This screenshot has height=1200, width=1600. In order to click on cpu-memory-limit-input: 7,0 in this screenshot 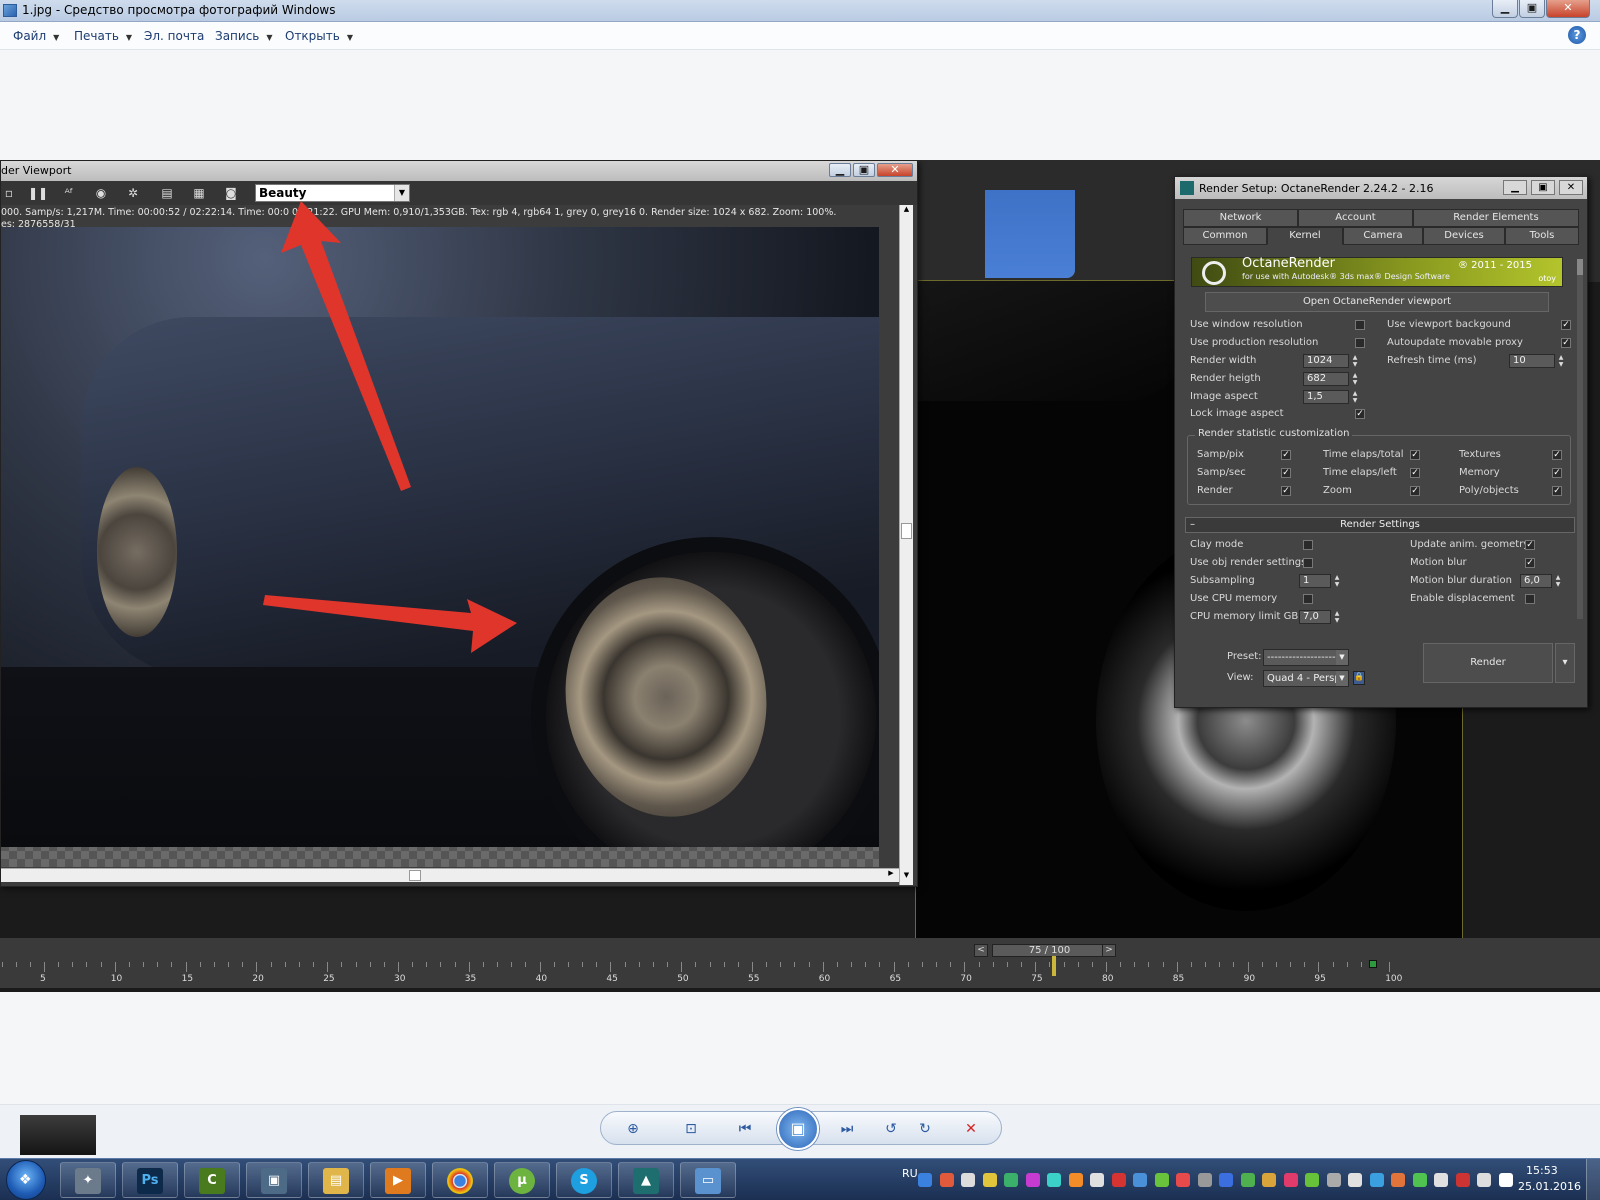, I will do `click(1315, 617)`.